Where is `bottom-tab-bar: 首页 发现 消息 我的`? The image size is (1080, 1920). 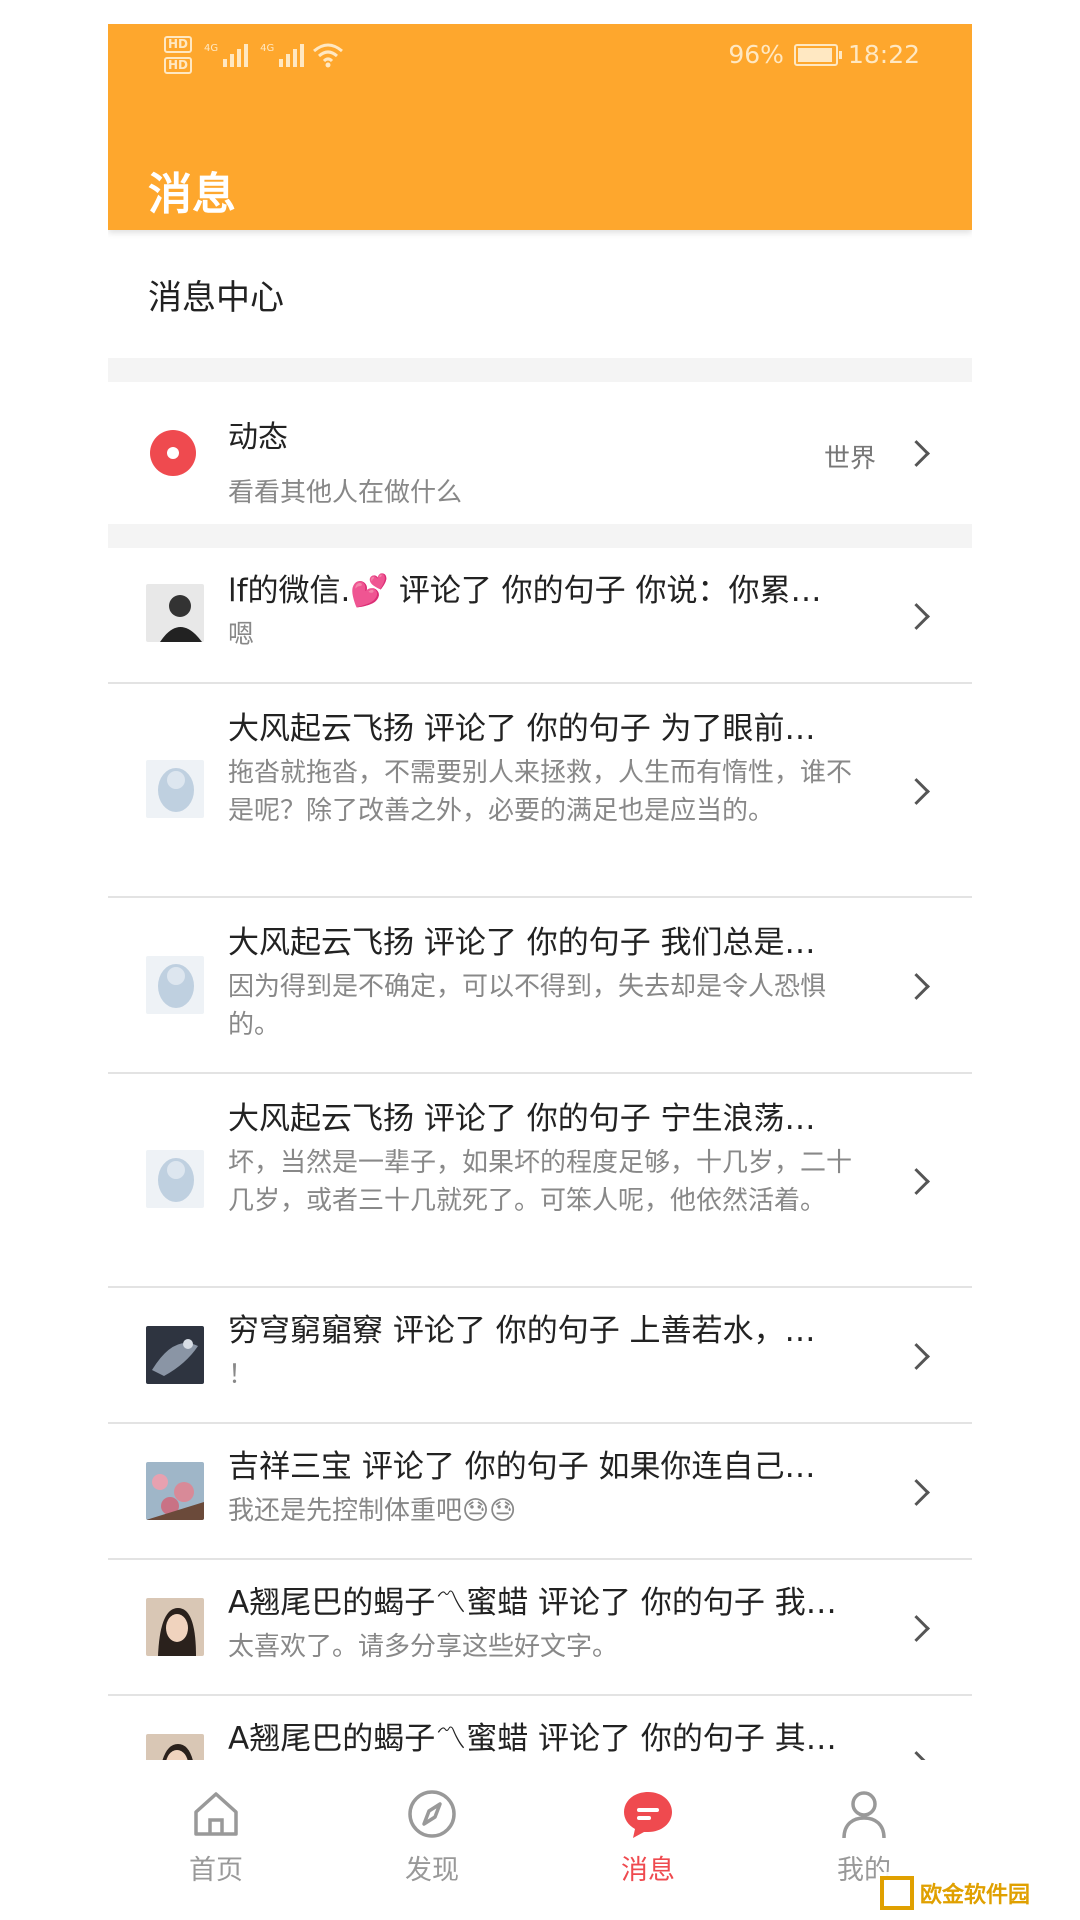 bottom-tab-bar: 首页 发现 消息 我的 is located at coordinates (540, 1840).